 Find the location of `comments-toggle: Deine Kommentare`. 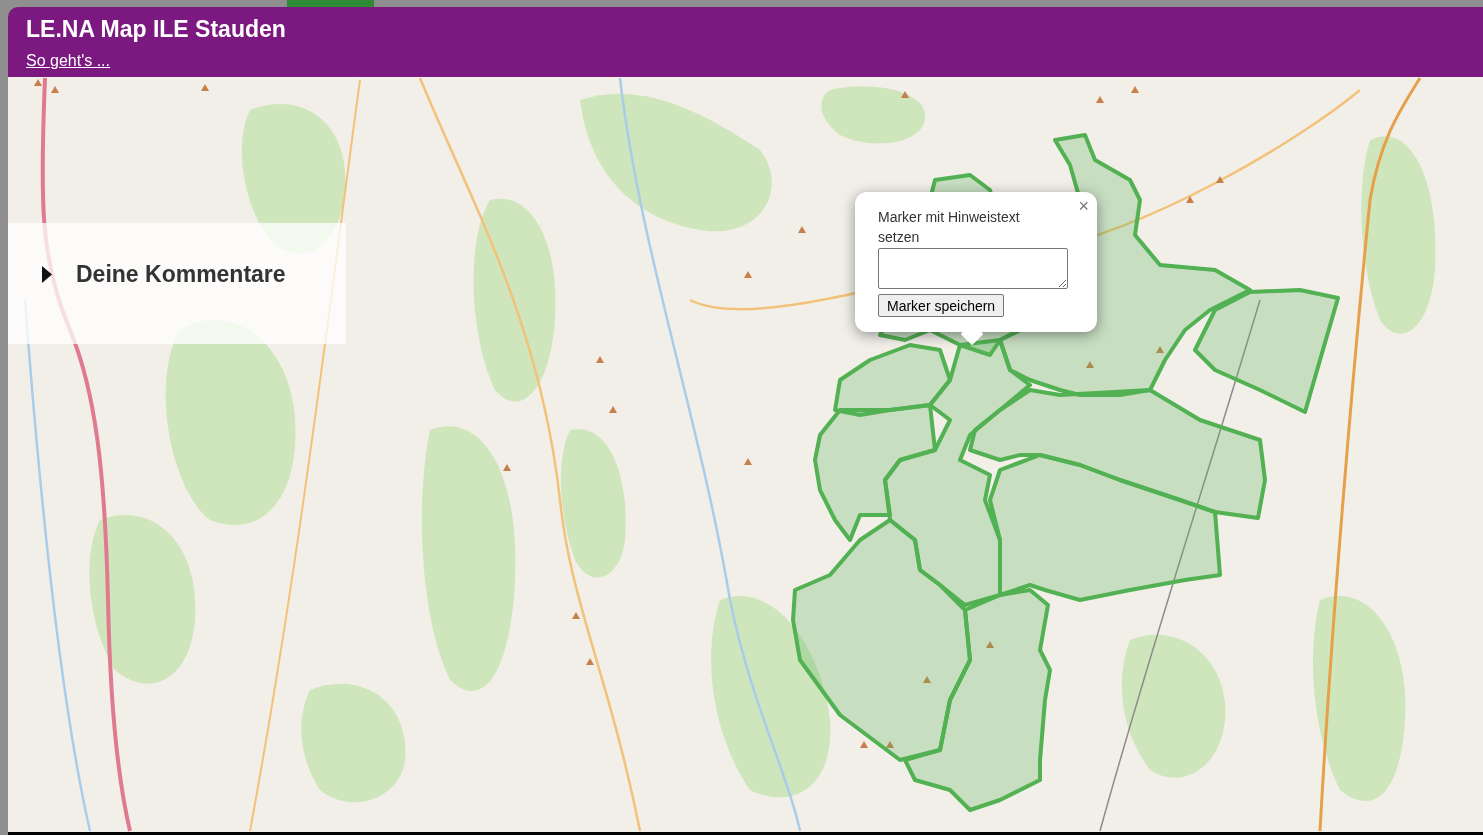

comments-toggle: Deine Kommentare is located at coordinates (164, 274).